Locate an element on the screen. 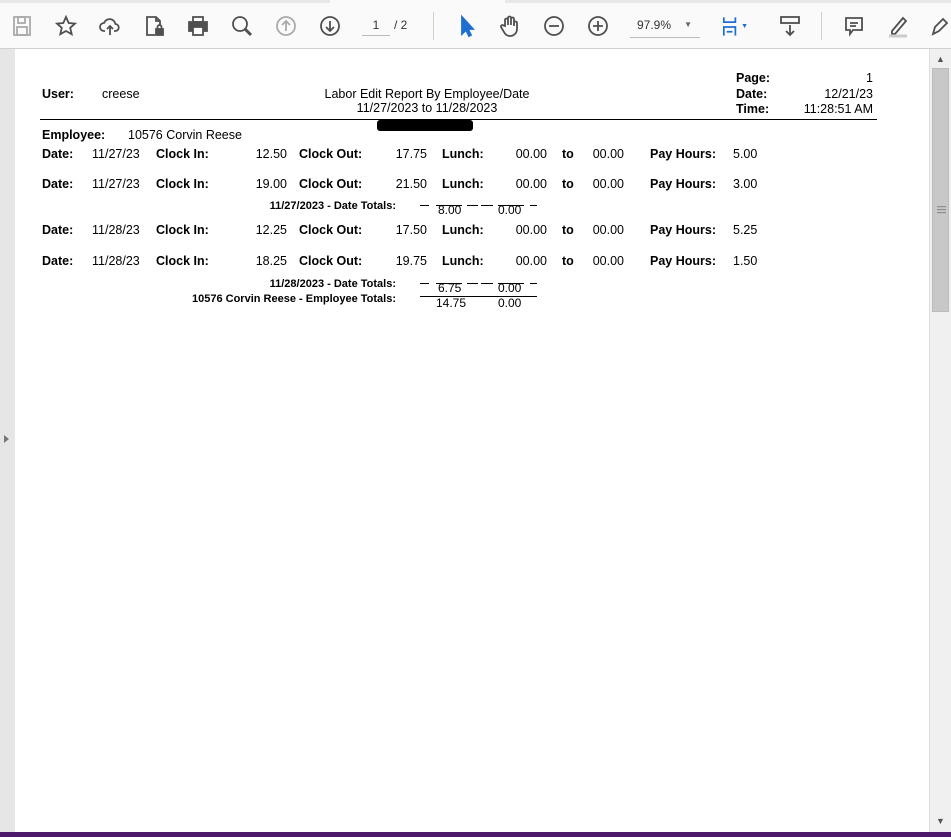  page-value: 1 is located at coordinates (869, 78).